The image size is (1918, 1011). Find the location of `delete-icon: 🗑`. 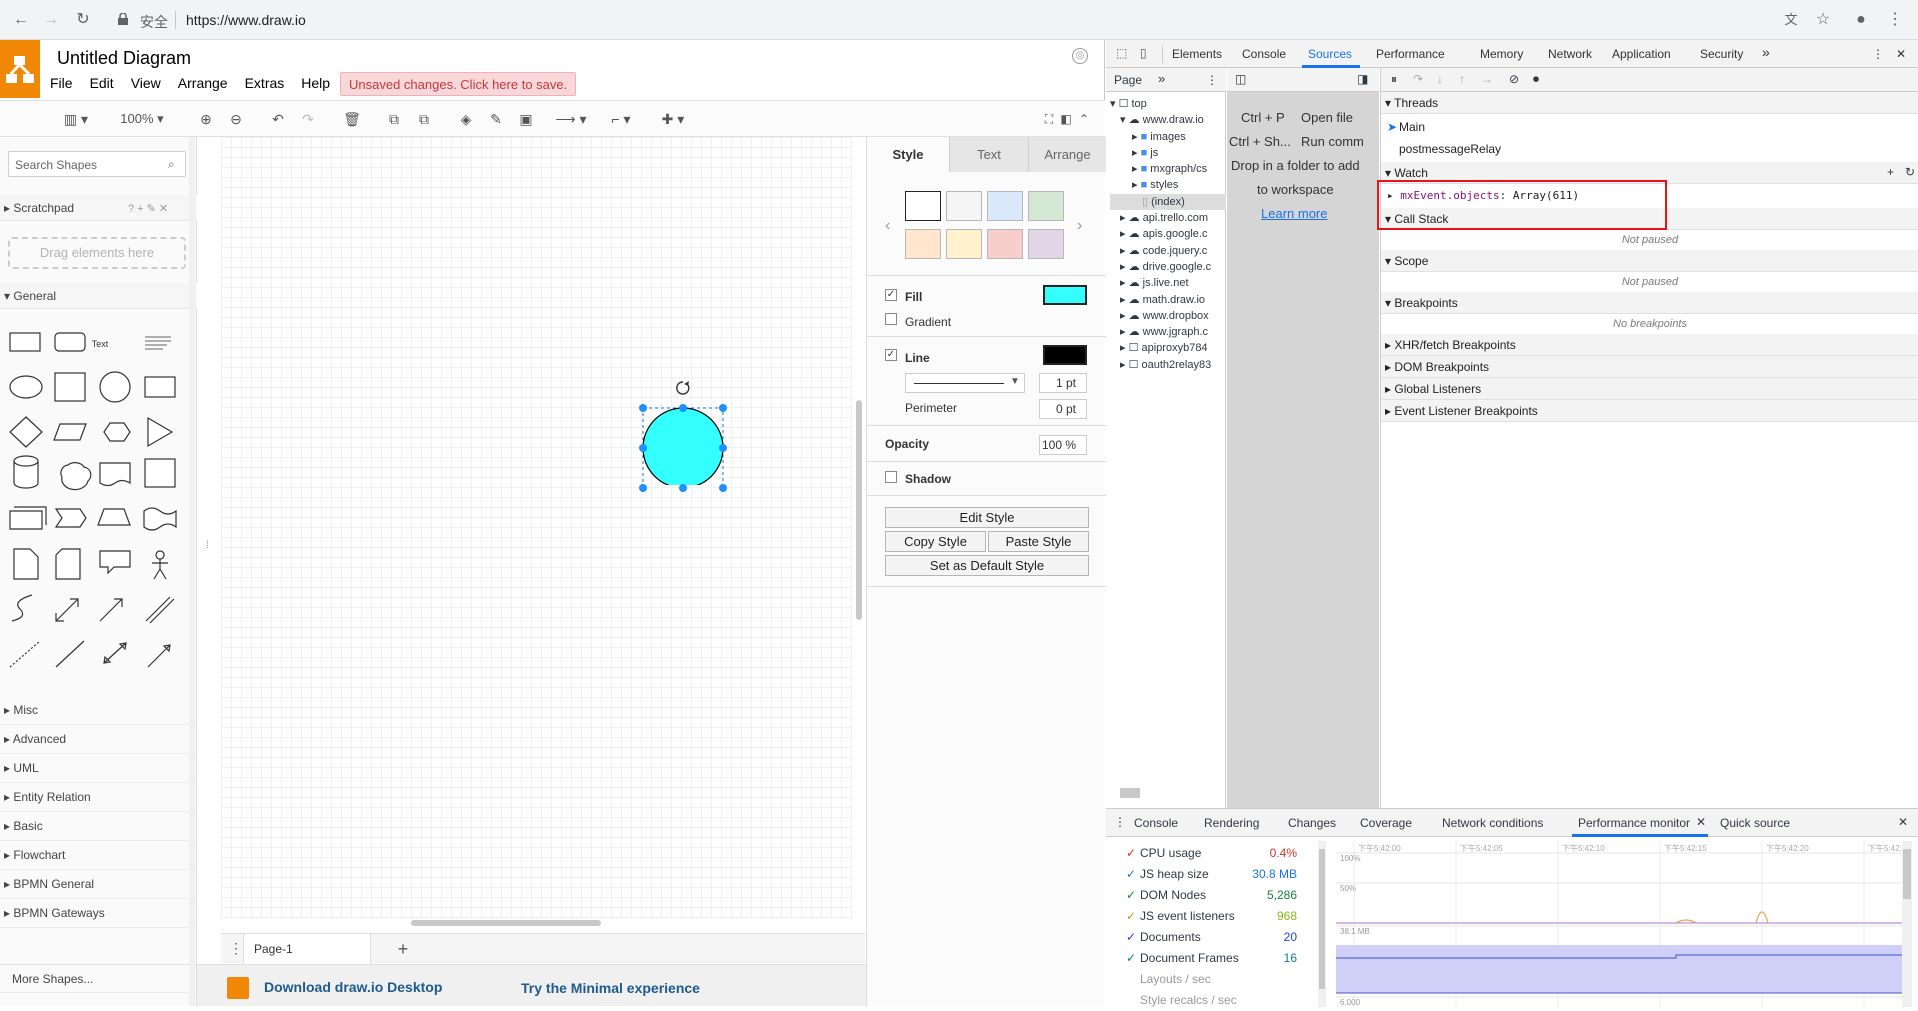

delete-icon: 🗑 is located at coordinates (352, 119).